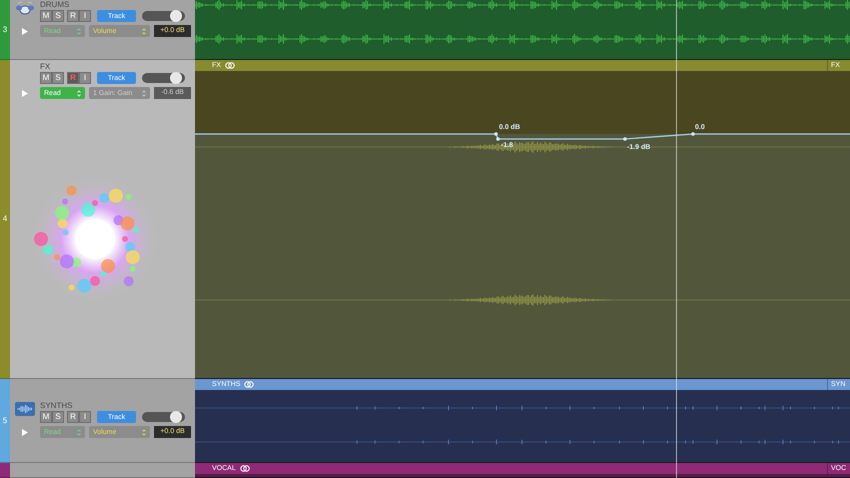  I want to click on track-name: DRUMS, so click(55, 4).